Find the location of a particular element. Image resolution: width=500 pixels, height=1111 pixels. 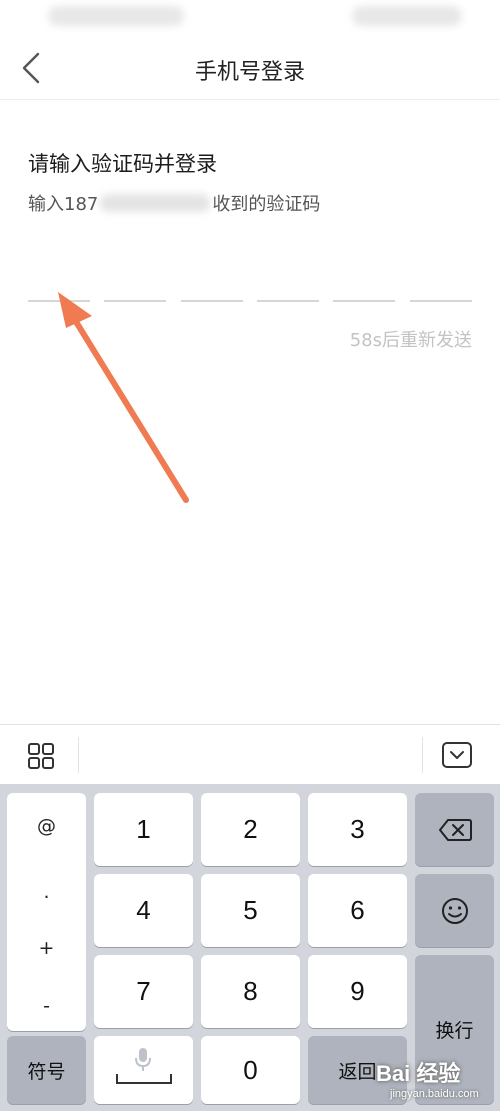

emoji-key is located at coordinates (454, 910).